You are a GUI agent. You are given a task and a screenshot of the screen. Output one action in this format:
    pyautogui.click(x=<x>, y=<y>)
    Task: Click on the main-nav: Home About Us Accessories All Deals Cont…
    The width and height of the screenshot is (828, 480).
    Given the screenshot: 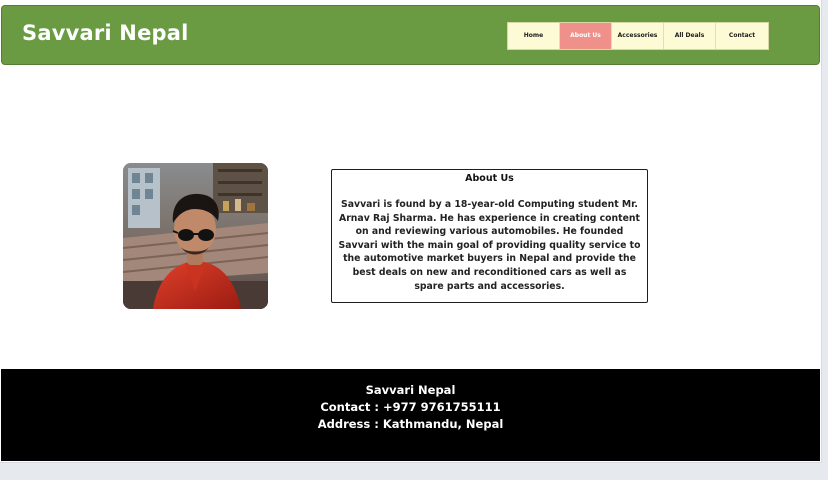 What is the action you would take?
    pyautogui.click(x=638, y=36)
    